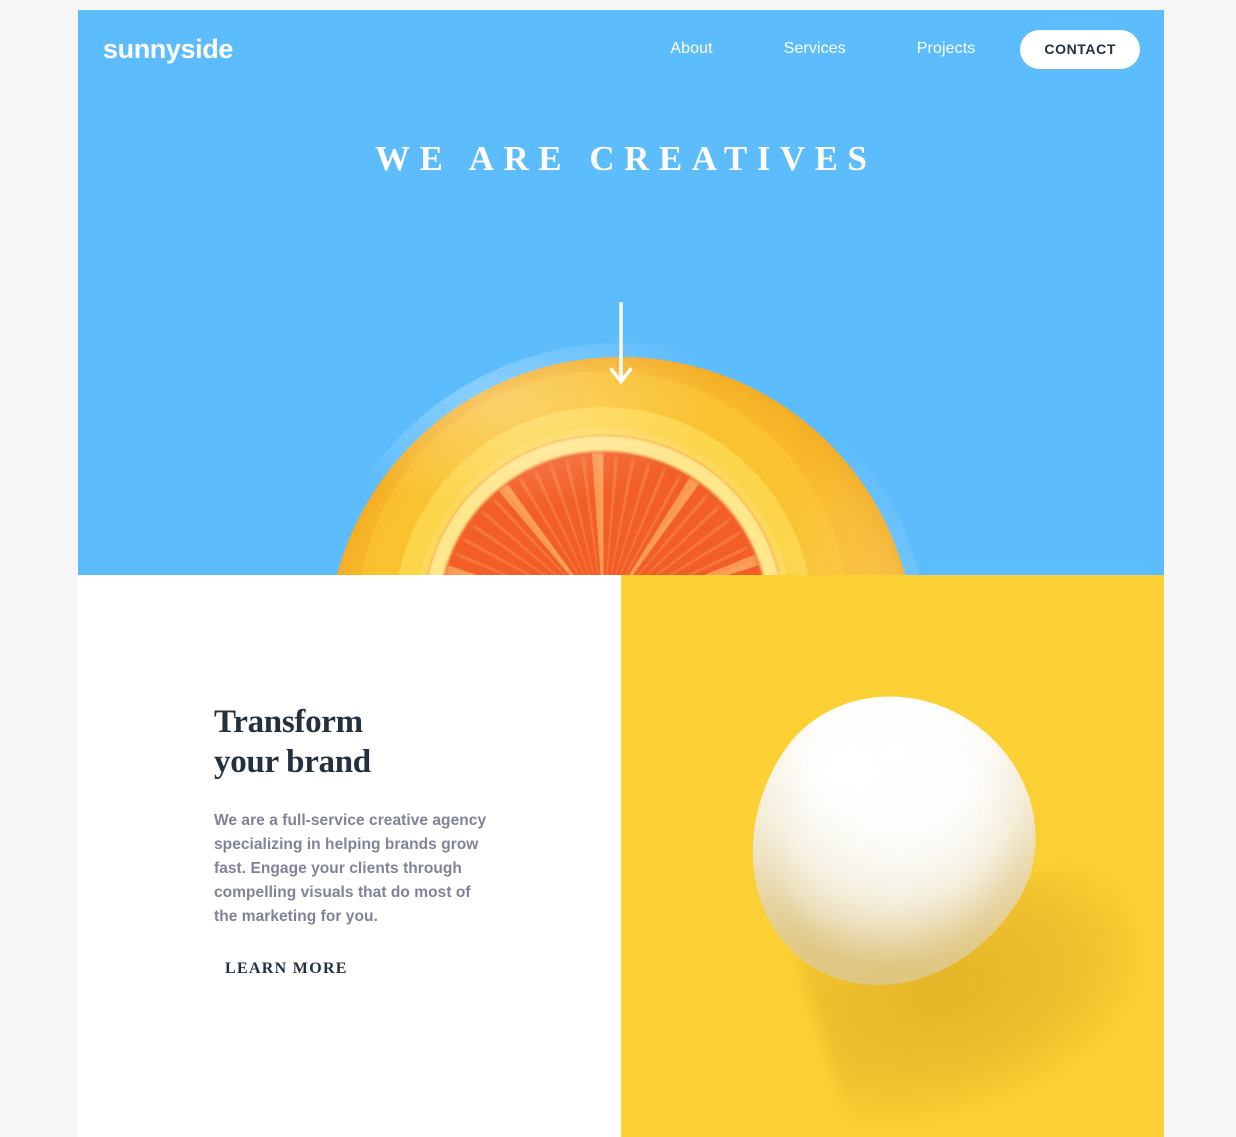  What do you see at coordinates (1080, 49) in the screenshot?
I see `contact-button: CONTACT` at bounding box center [1080, 49].